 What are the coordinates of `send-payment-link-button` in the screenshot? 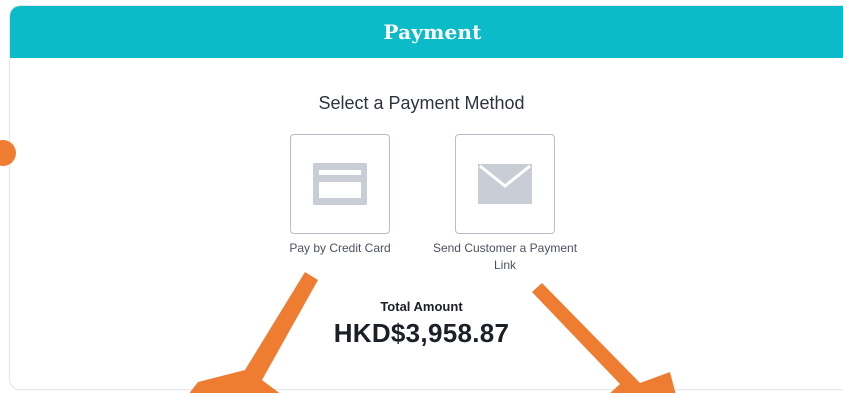 It's located at (505, 184).